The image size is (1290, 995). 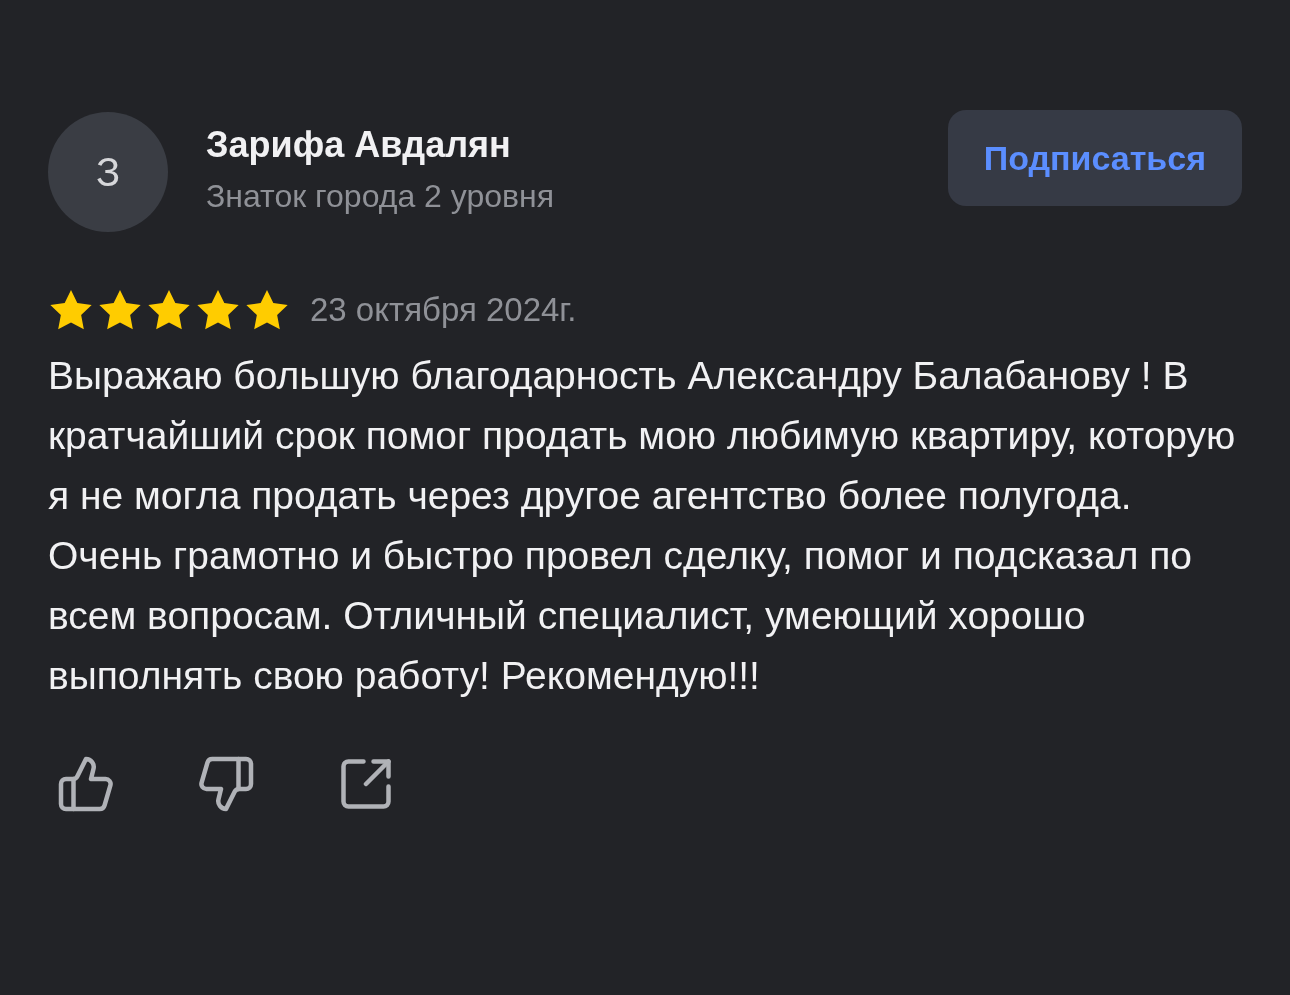 What do you see at coordinates (108, 172) in the screenshot?
I see `avatar: З` at bounding box center [108, 172].